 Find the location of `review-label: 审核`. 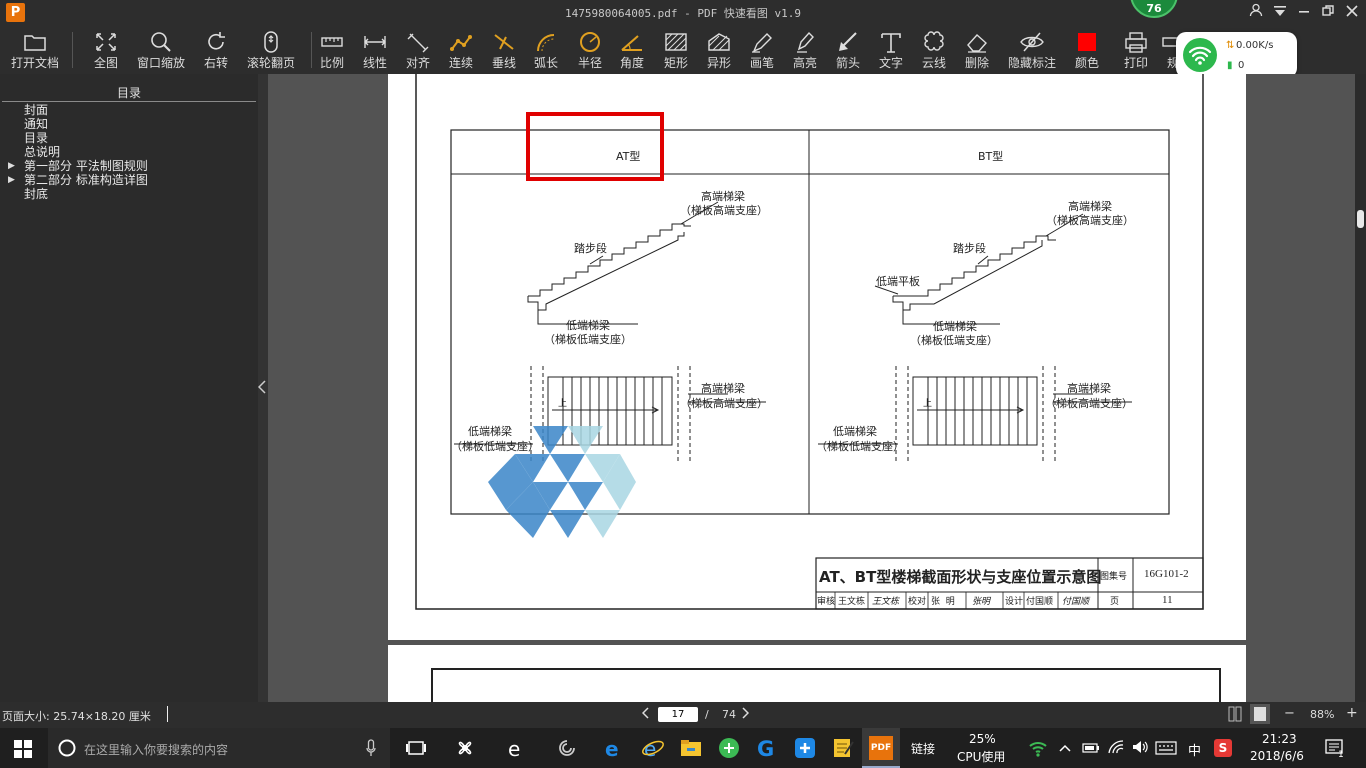

review-label: 审核 is located at coordinates (826, 602).